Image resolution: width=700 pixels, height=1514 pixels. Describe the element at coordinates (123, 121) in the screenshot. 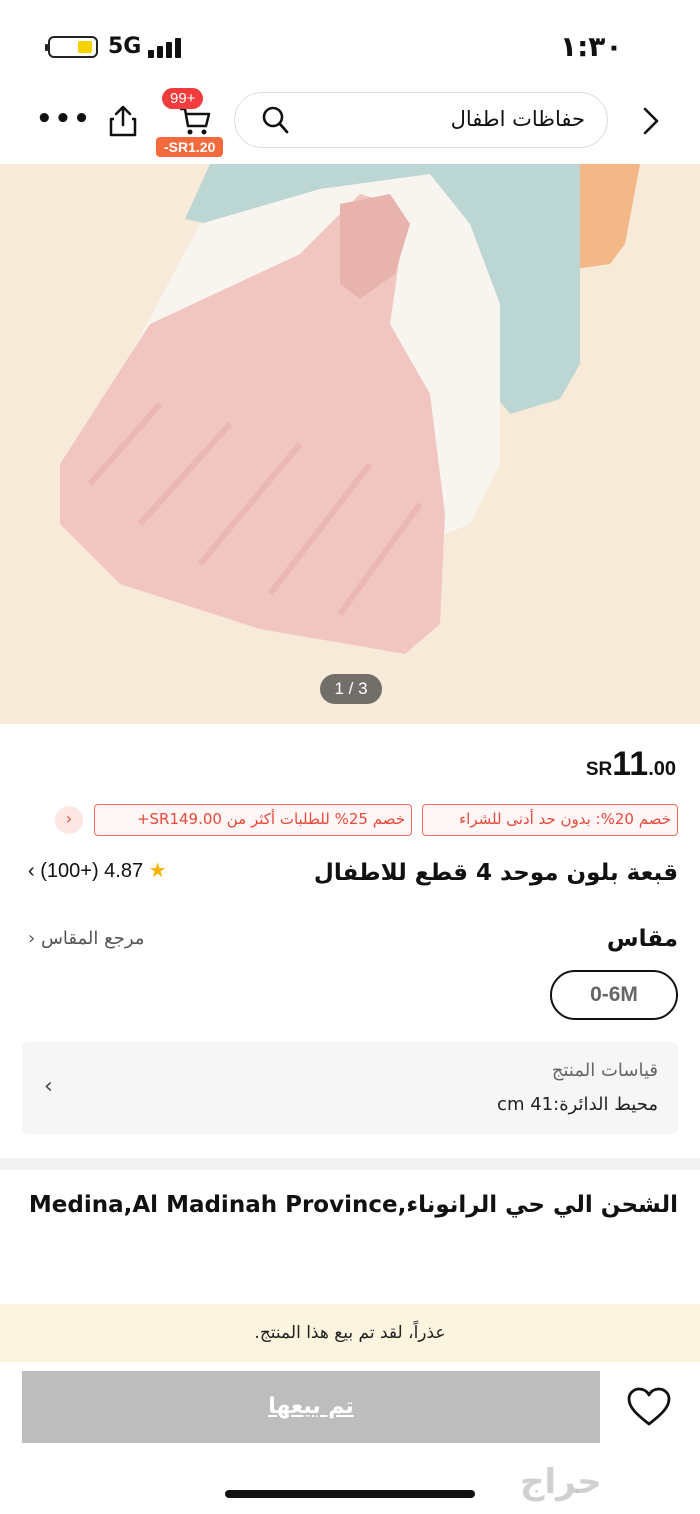

I see `share-icon` at that location.